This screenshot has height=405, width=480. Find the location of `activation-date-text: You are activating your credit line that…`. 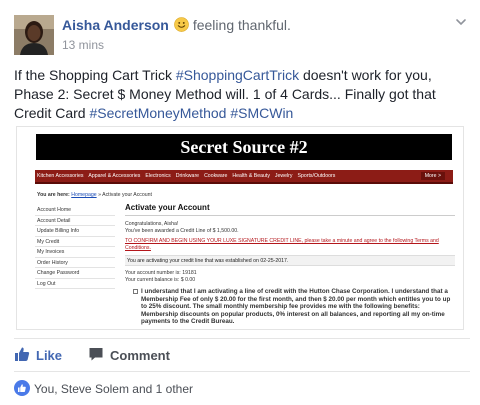

activation-date-text: You are activating your credit line that… is located at coordinates (290, 261).